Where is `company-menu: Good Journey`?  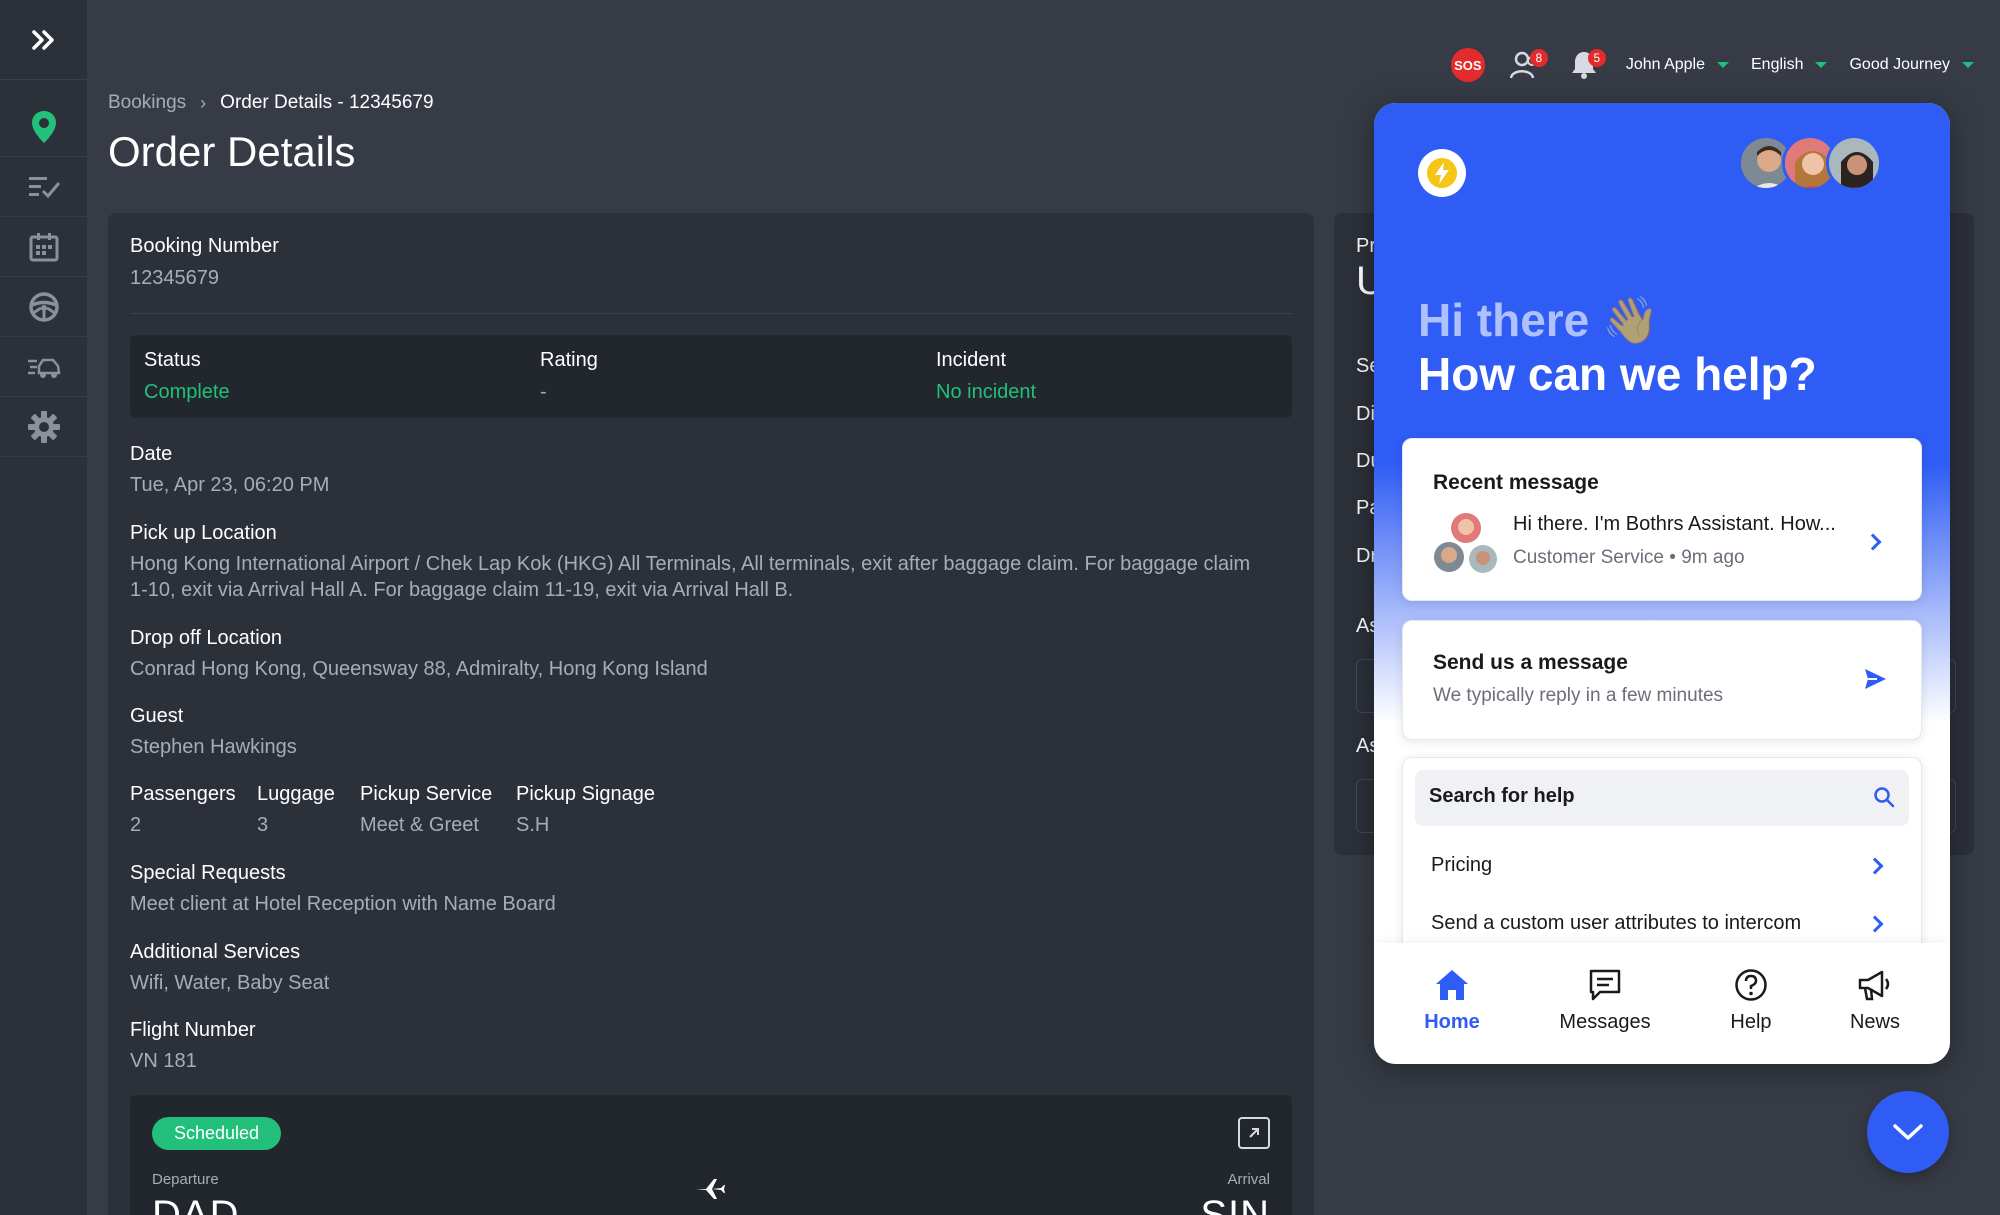 company-menu: Good Journey is located at coordinates (1911, 65).